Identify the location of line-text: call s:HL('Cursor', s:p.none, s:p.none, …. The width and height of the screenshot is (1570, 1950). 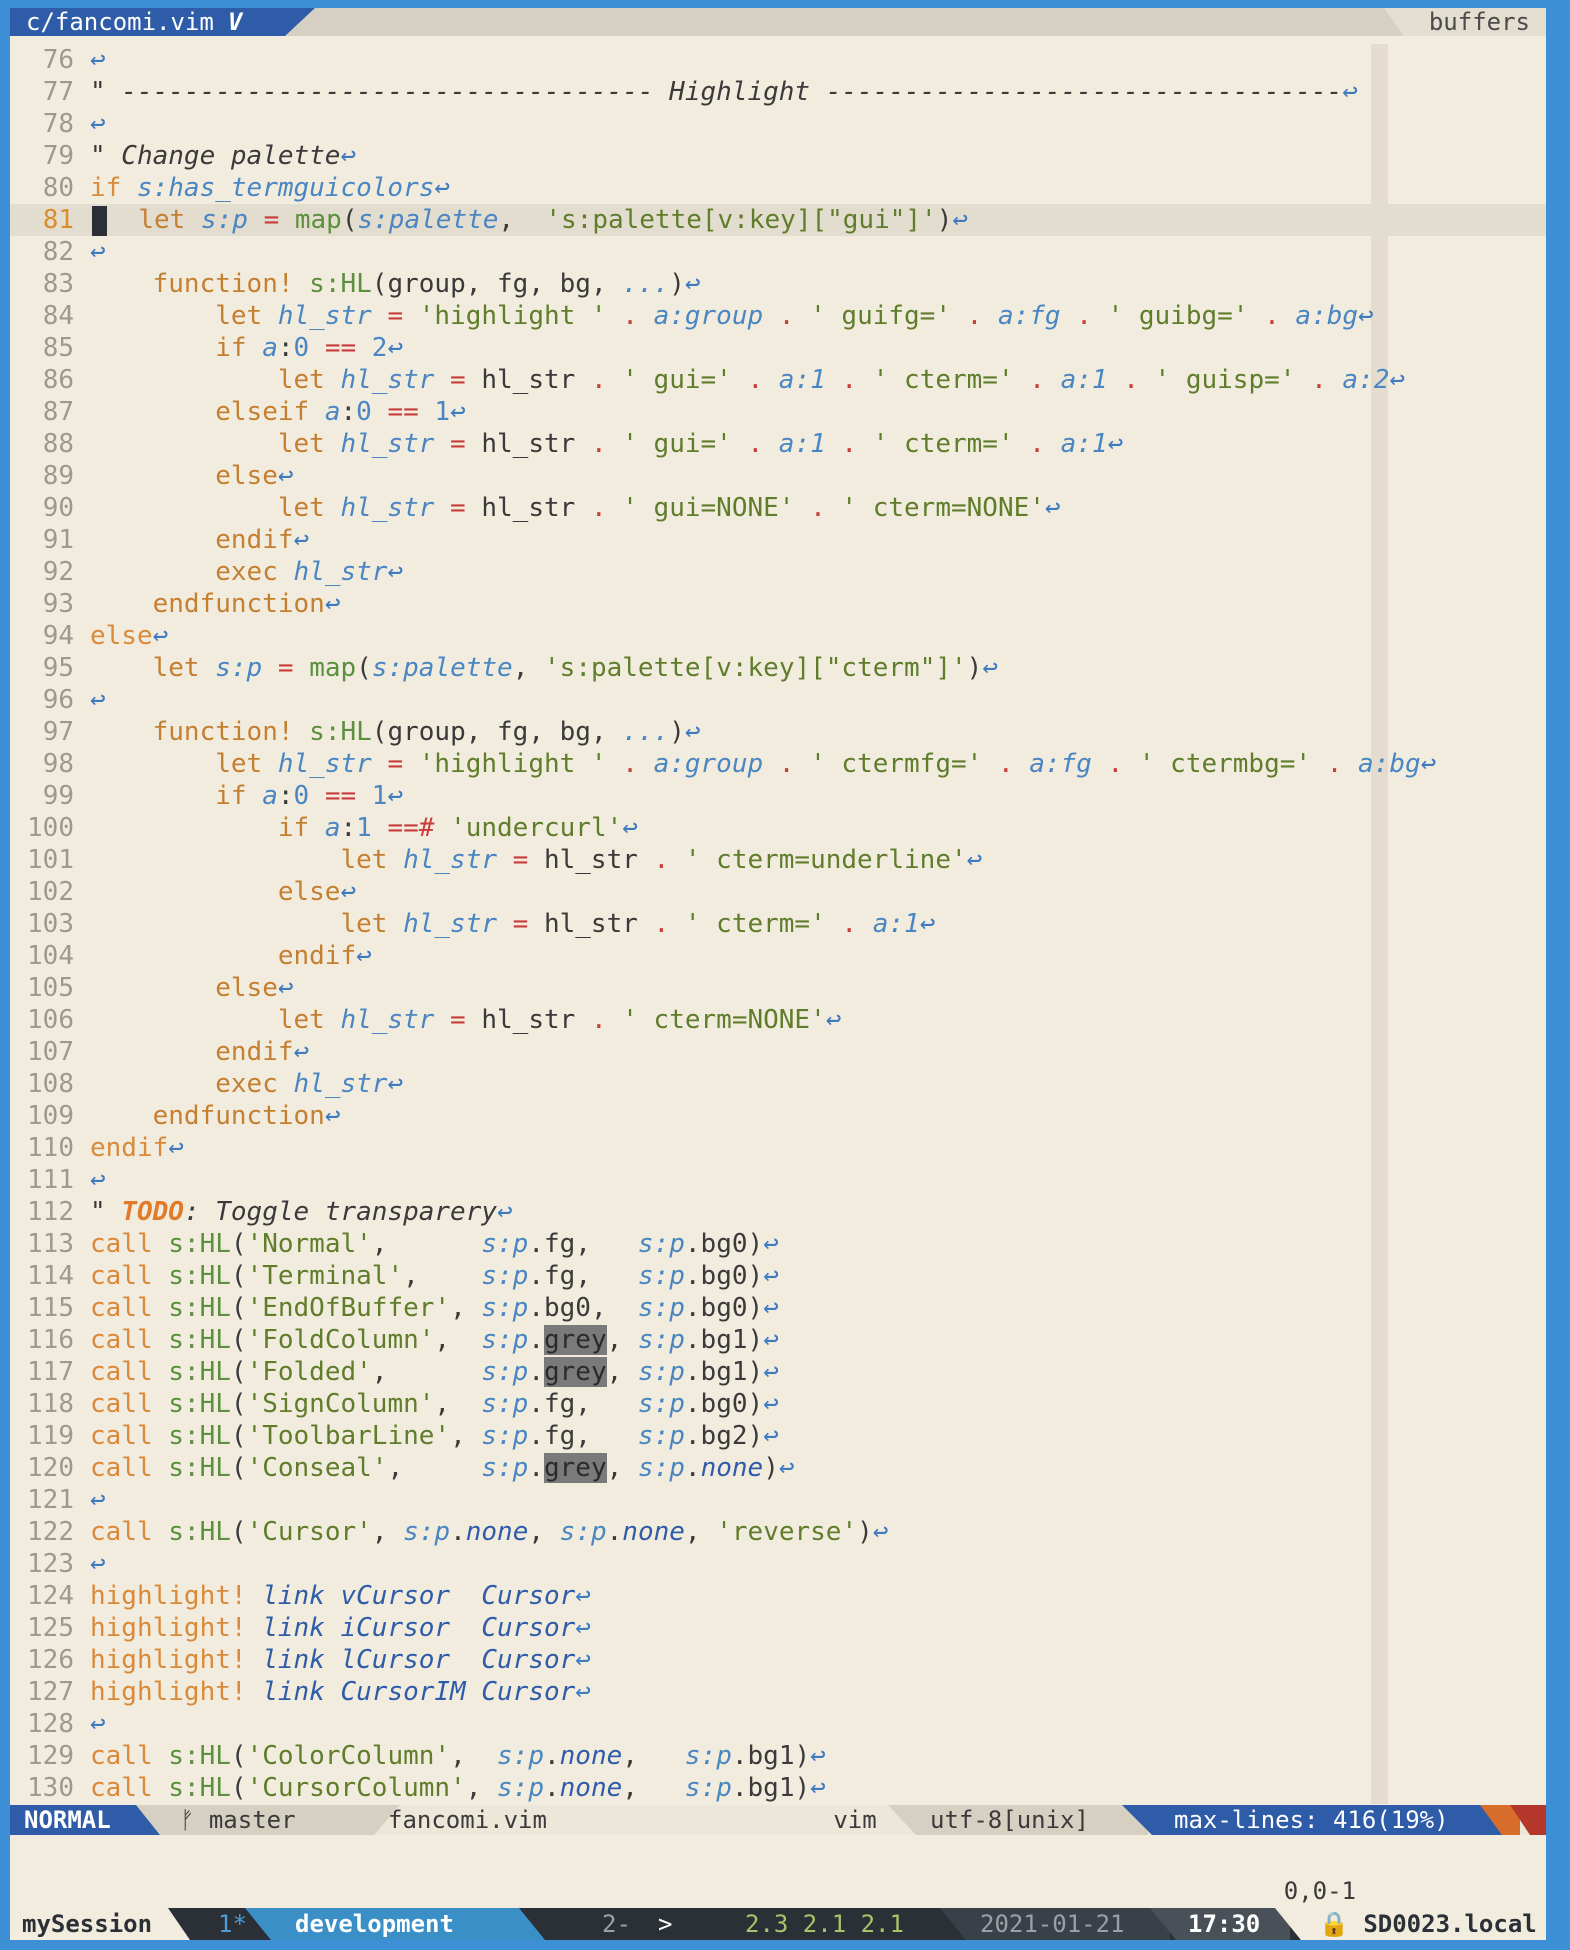
(489, 1532).